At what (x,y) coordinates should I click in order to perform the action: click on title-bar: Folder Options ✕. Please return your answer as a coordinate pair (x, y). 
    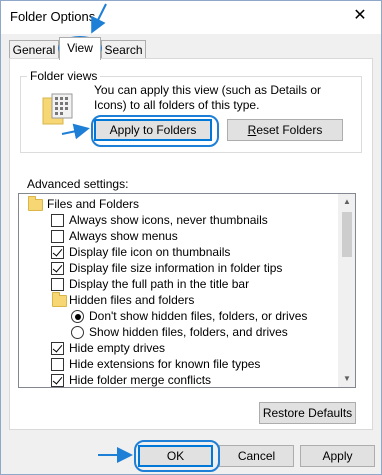
    Looking at the image, I should click on (191, 17).